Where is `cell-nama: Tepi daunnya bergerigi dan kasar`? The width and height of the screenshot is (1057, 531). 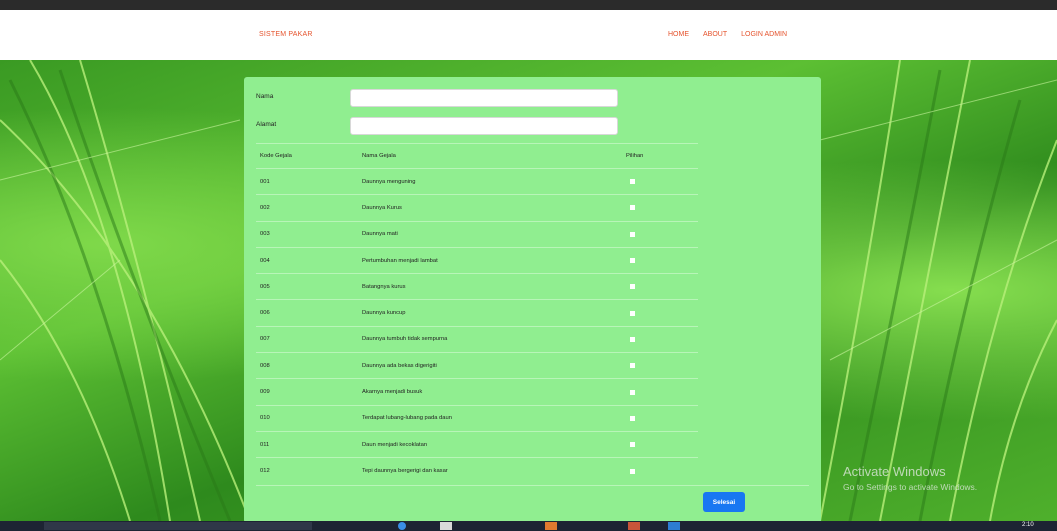 cell-nama: Tepi daunnya bergerigi dan kasar is located at coordinates (494, 471).